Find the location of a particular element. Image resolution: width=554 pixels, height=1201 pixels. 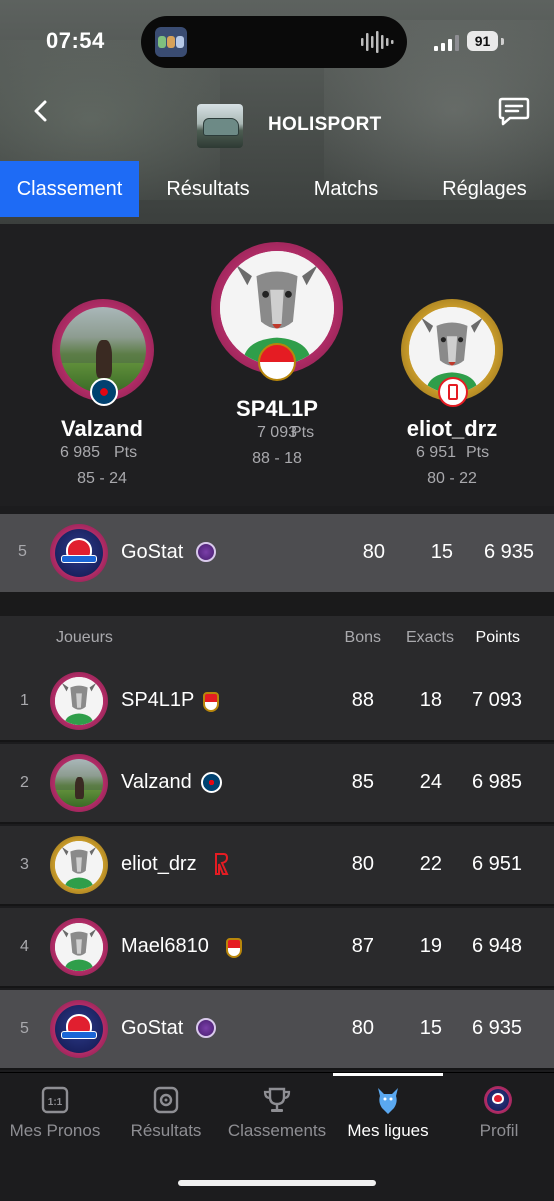

row-bons: 88 is located at coordinates (362, 700).